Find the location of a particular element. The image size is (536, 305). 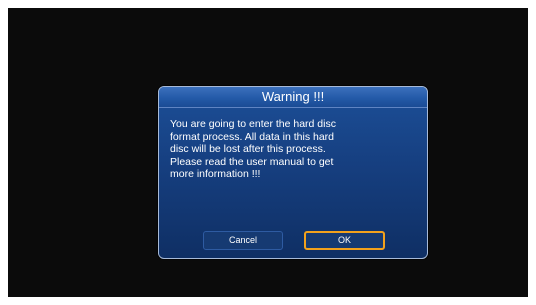

ok-button: OK is located at coordinates (344, 240).